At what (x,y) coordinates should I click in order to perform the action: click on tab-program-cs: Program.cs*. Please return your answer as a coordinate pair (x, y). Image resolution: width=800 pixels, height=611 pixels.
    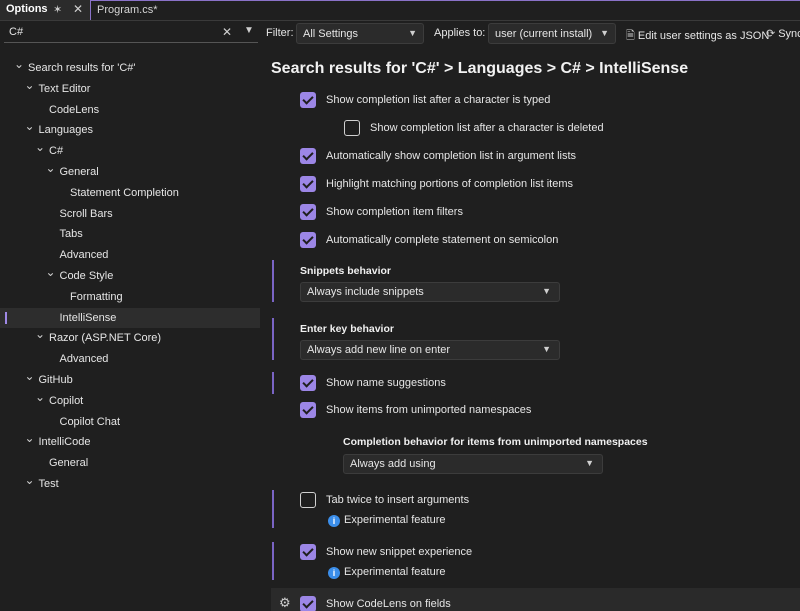
    Looking at the image, I should click on (445, 10).